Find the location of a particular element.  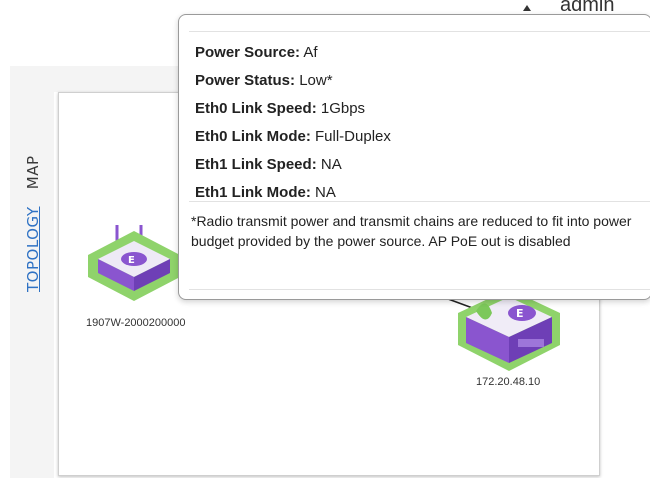

row-key: Power Source: is located at coordinates (248, 52).